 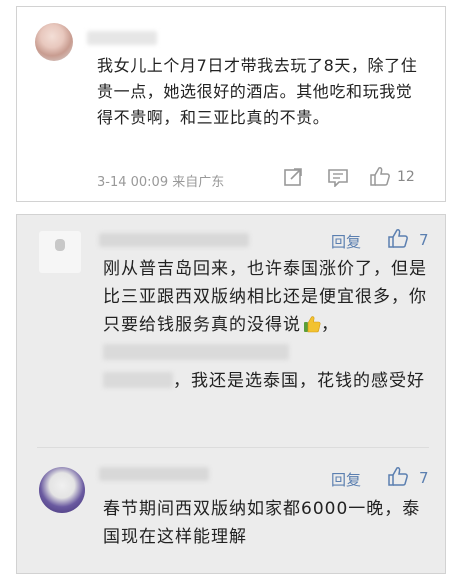 I want to click on username-blurred, so click(x=122, y=38).